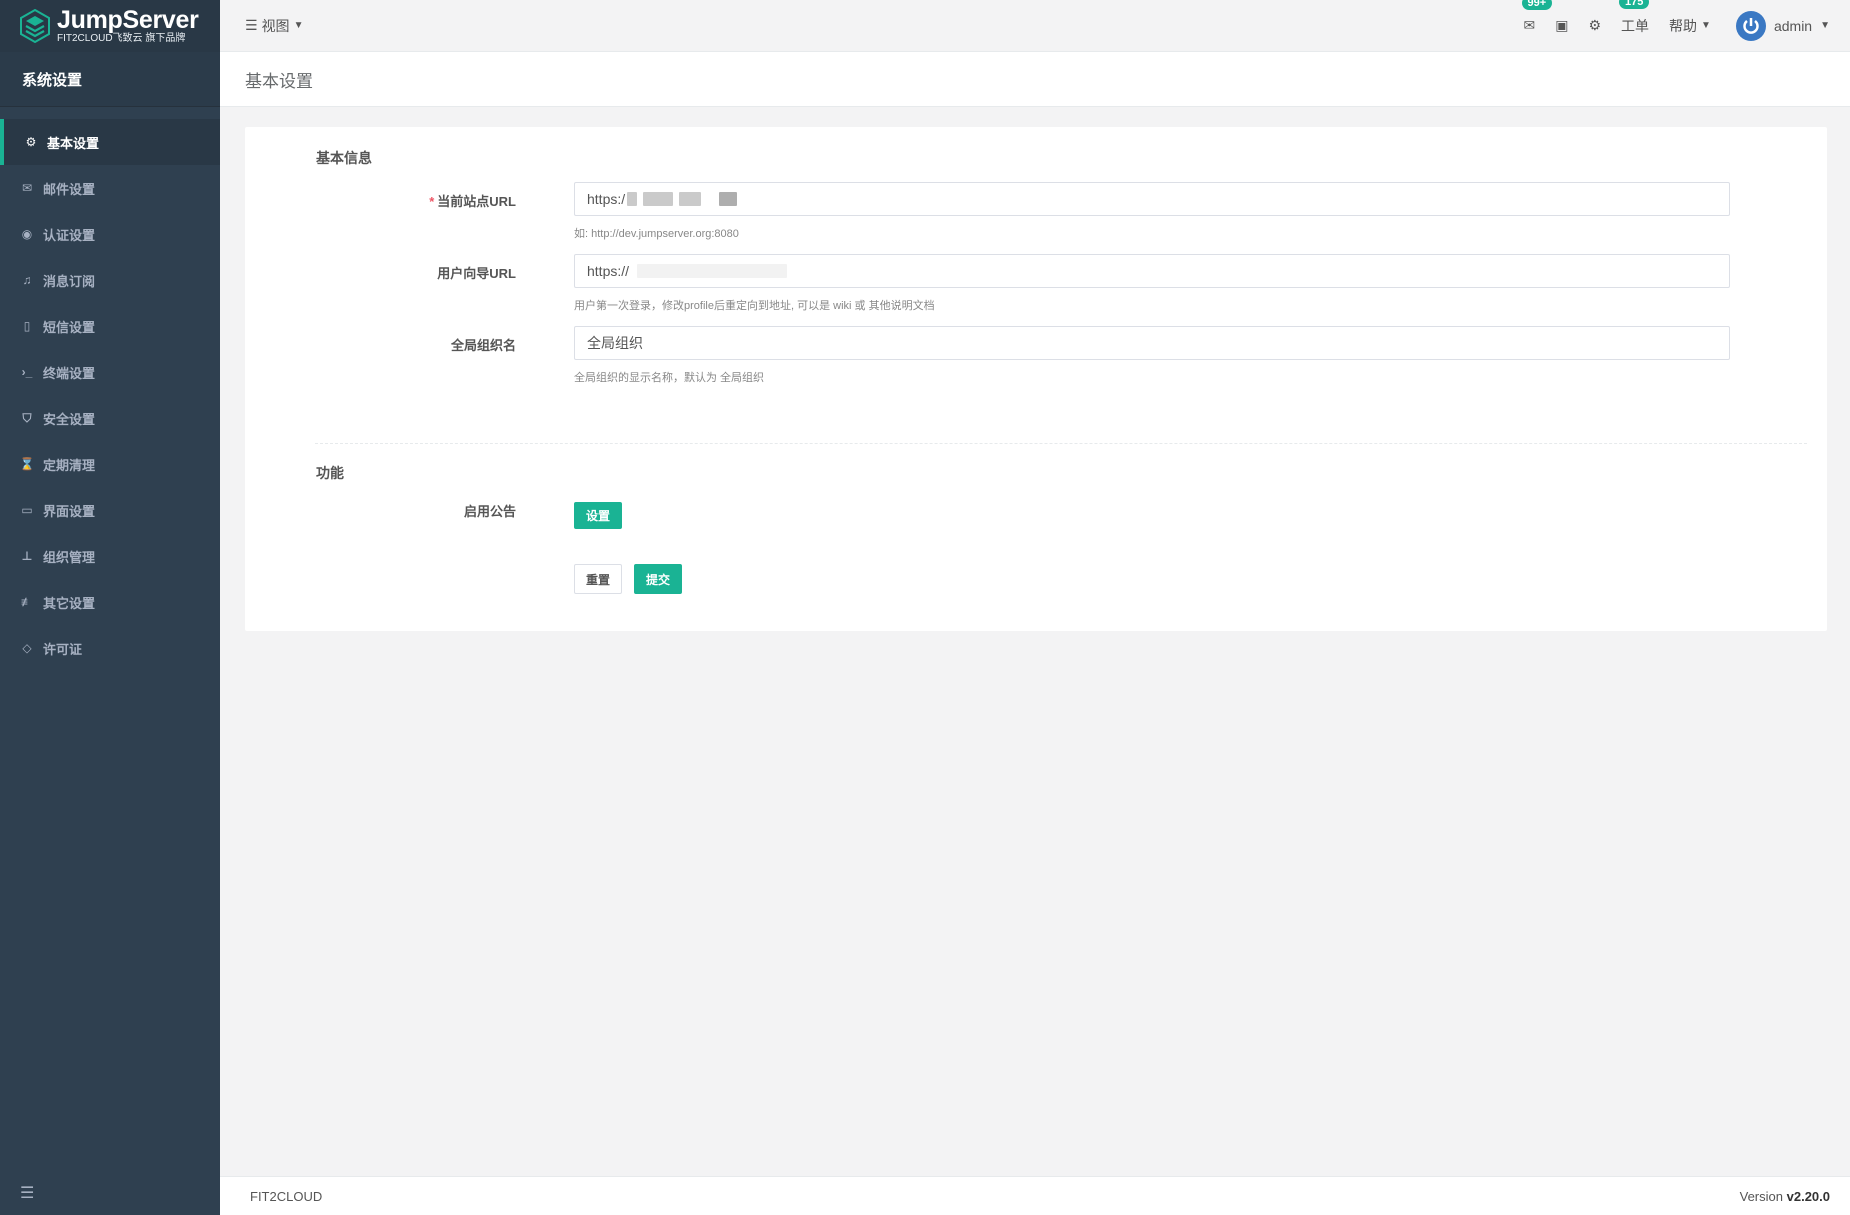  What do you see at coordinates (69, 327) in the screenshot?
I see `sidebar-item-label: 短信设置` at bounding box center [69, 327].